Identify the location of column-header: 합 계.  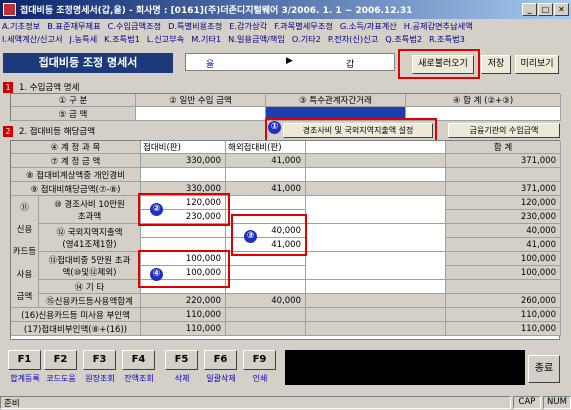
(503, 147).